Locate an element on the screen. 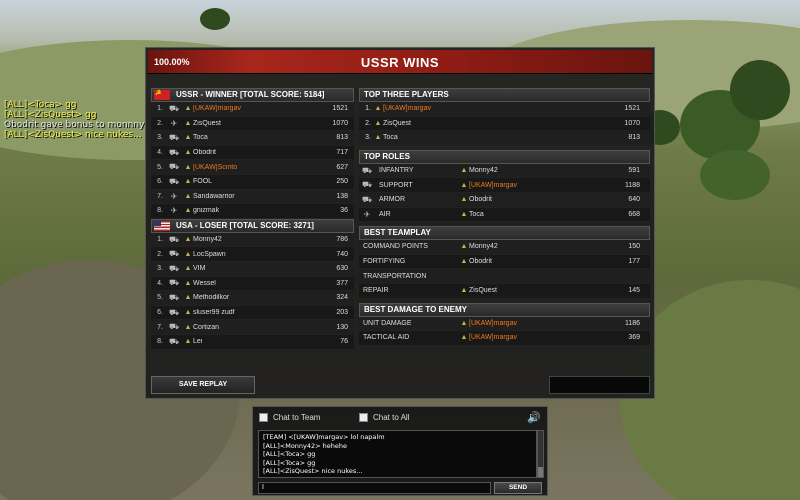 Image resolution: width=800 pixels, height=500 pixels. award-winner: ▲ Toca is located at coordinates (534, 214).